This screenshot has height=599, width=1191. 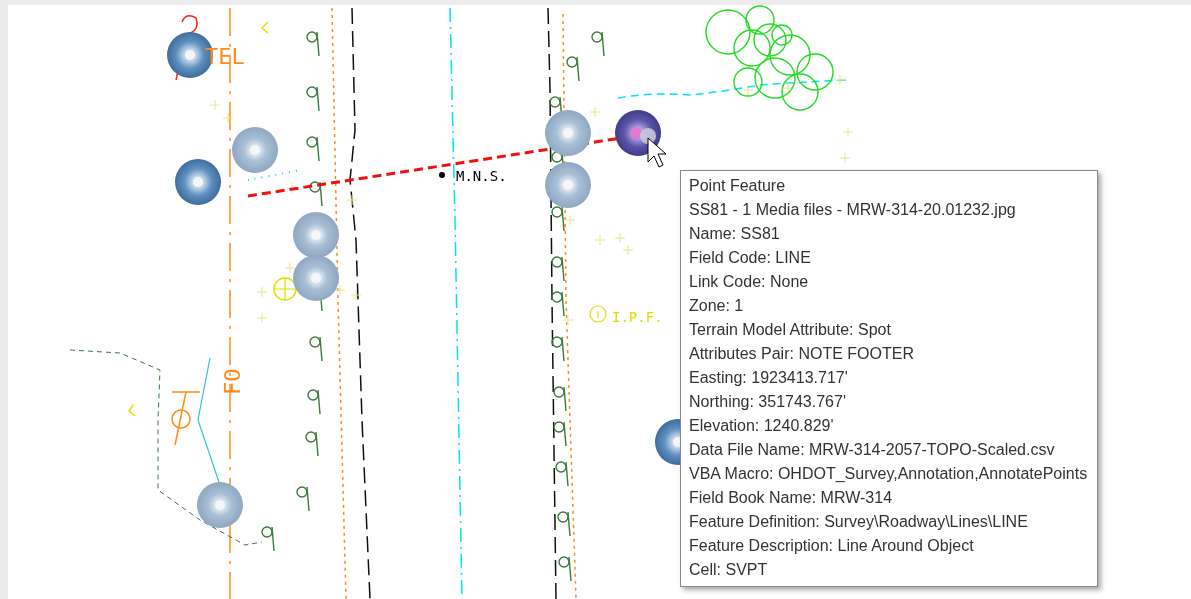 What do you see at coordinates (738, 186) in the screenshot?
I see `tooltip-title: Point Feature` at bounding box center [738, 186].